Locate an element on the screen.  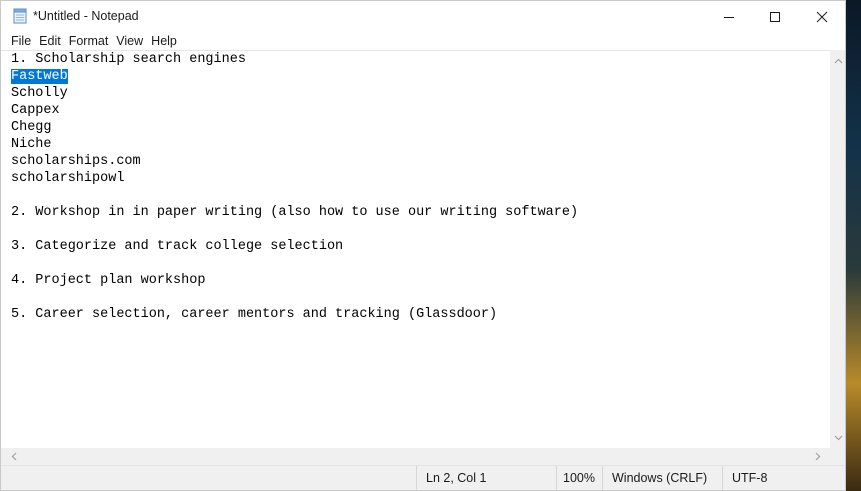
desktop-background is located at coordinates (853, 245).